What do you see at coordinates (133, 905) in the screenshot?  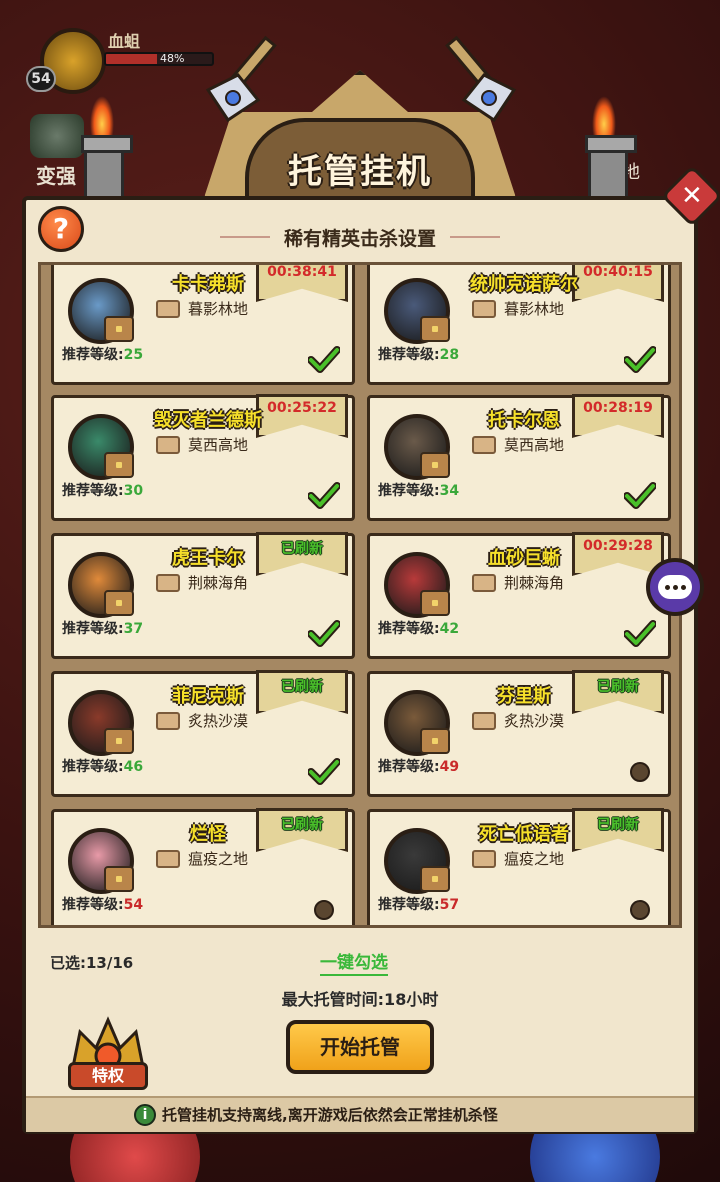 I see `recommended-level-value: 54` at bounding box center [133, 905].